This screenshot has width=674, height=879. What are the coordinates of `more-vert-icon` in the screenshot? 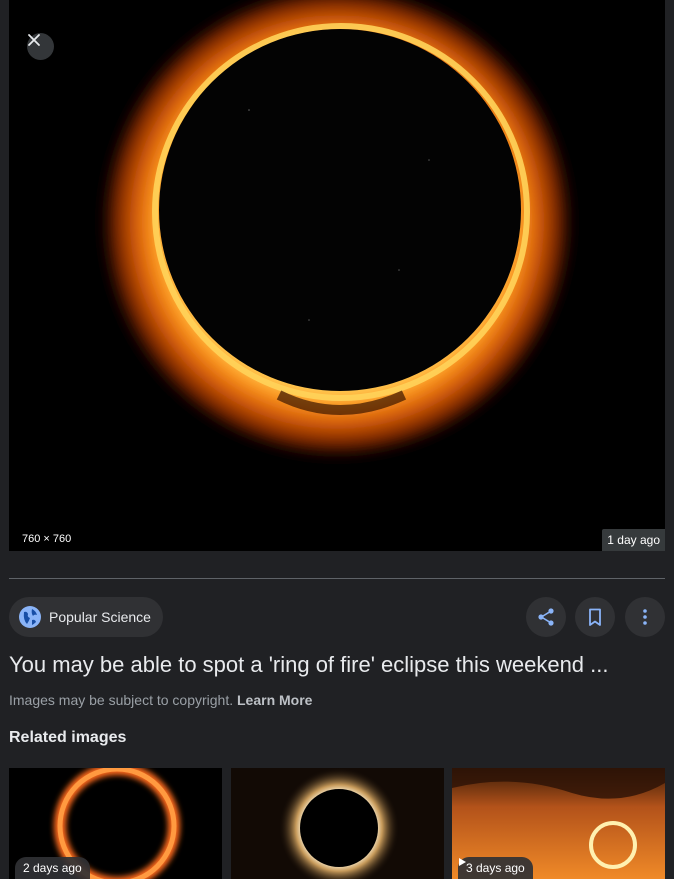 It's located at (645, 617).